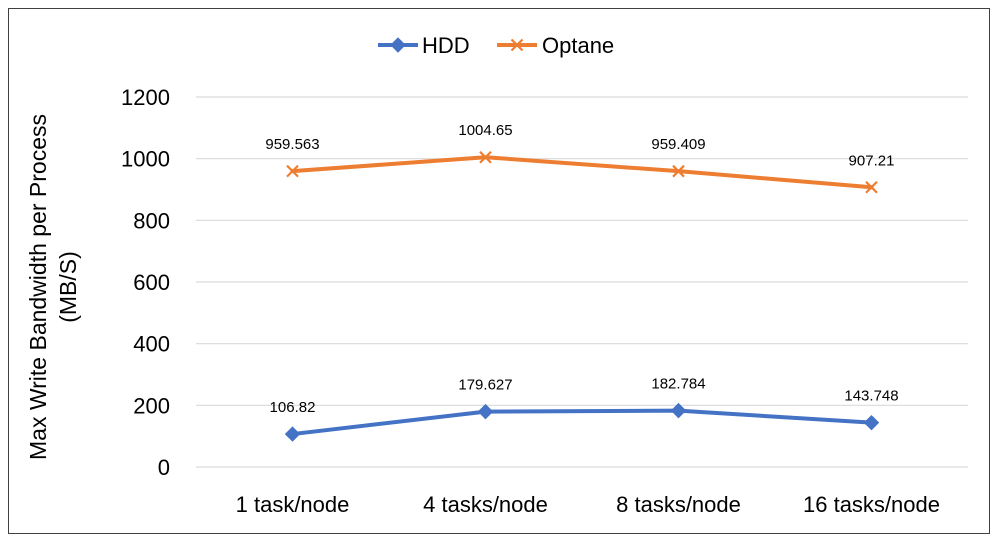 The height and width of the screenshot is (543, 1000). Describe the element at coordinates (151, 405) in the screenshot. I see `y-tick-label: 200` at that location.